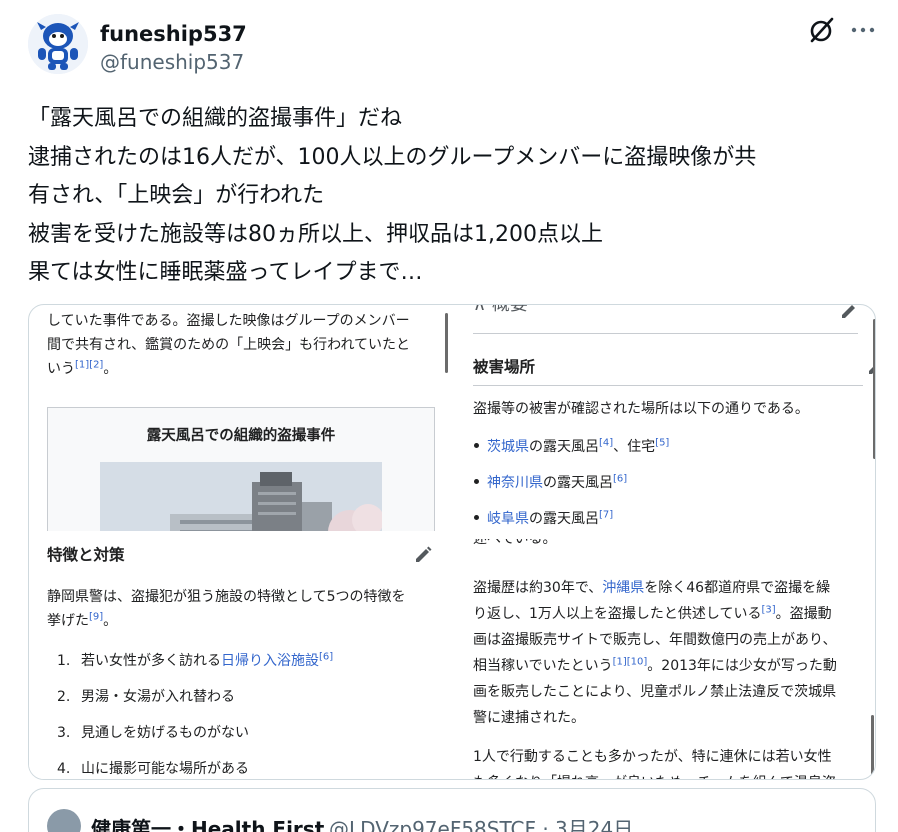  I want to click on tweet-line: 有され、「上映会」が行われた, so click(176, 196).